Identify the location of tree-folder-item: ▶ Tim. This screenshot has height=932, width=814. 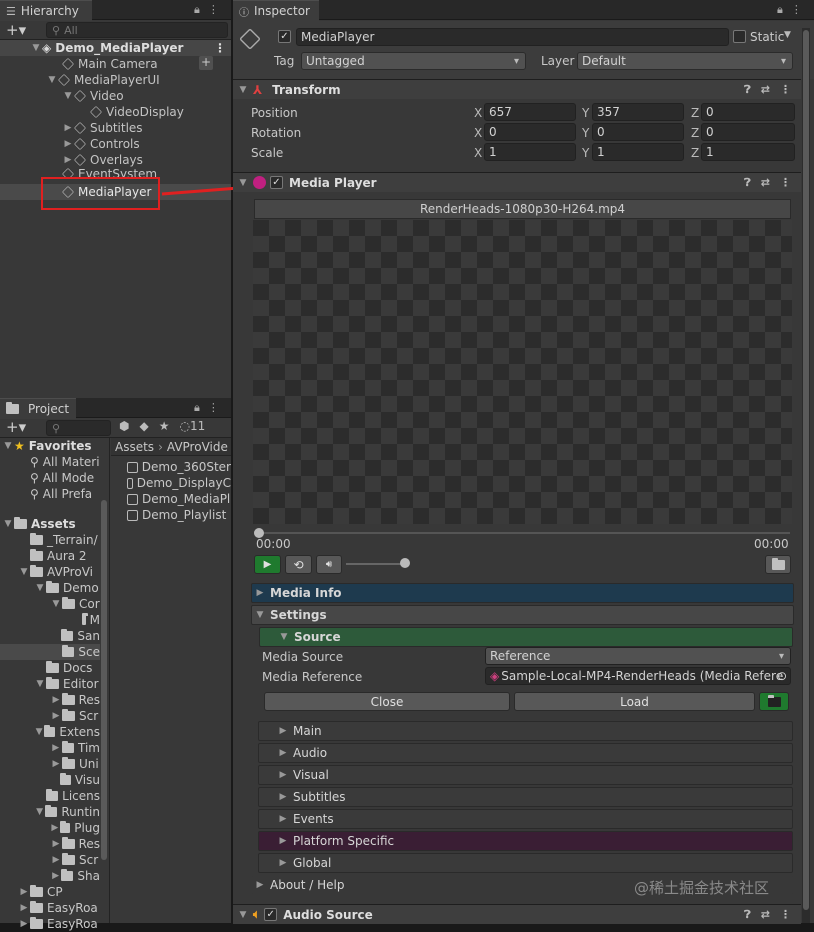
(50, 748).